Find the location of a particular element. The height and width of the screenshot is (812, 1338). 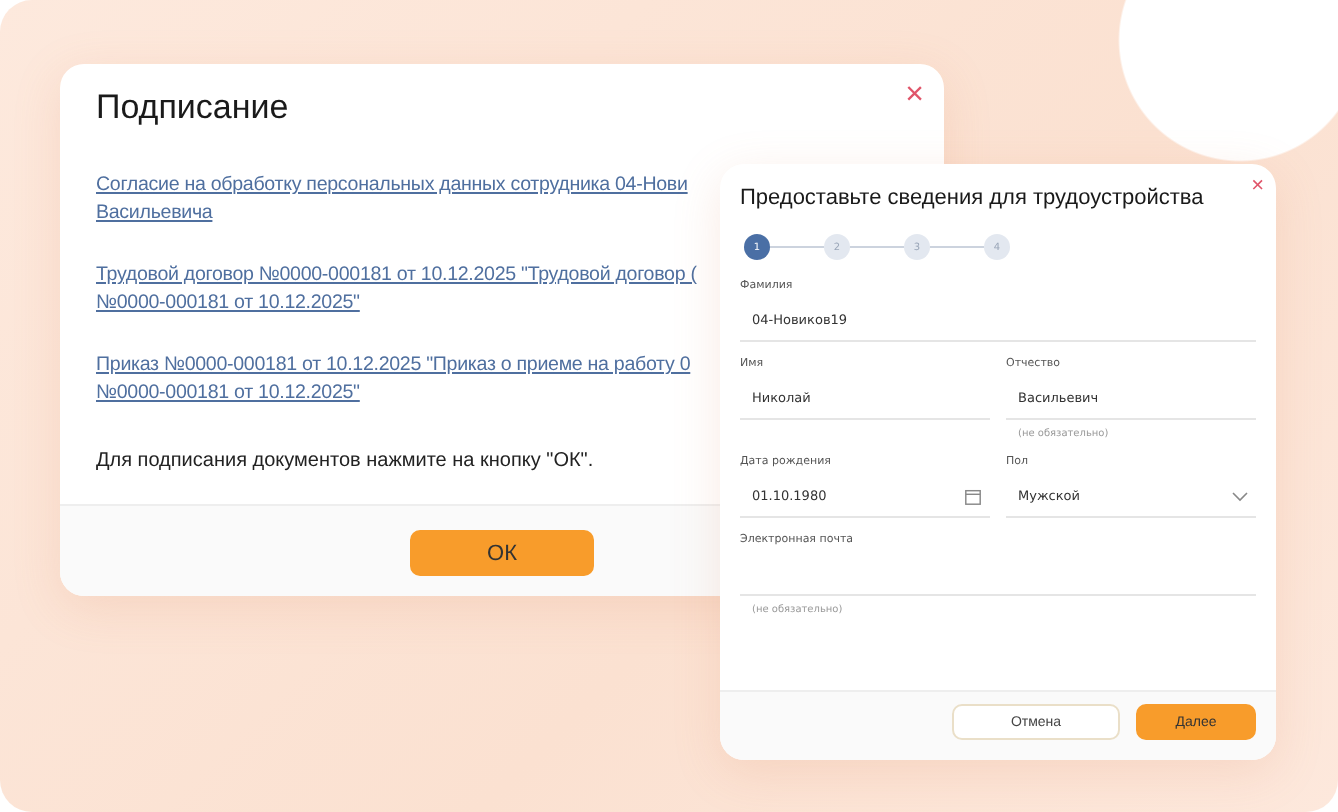

dialog-title: Предоставьте сведения для трудоустройства is located at coordinates (973, 198).